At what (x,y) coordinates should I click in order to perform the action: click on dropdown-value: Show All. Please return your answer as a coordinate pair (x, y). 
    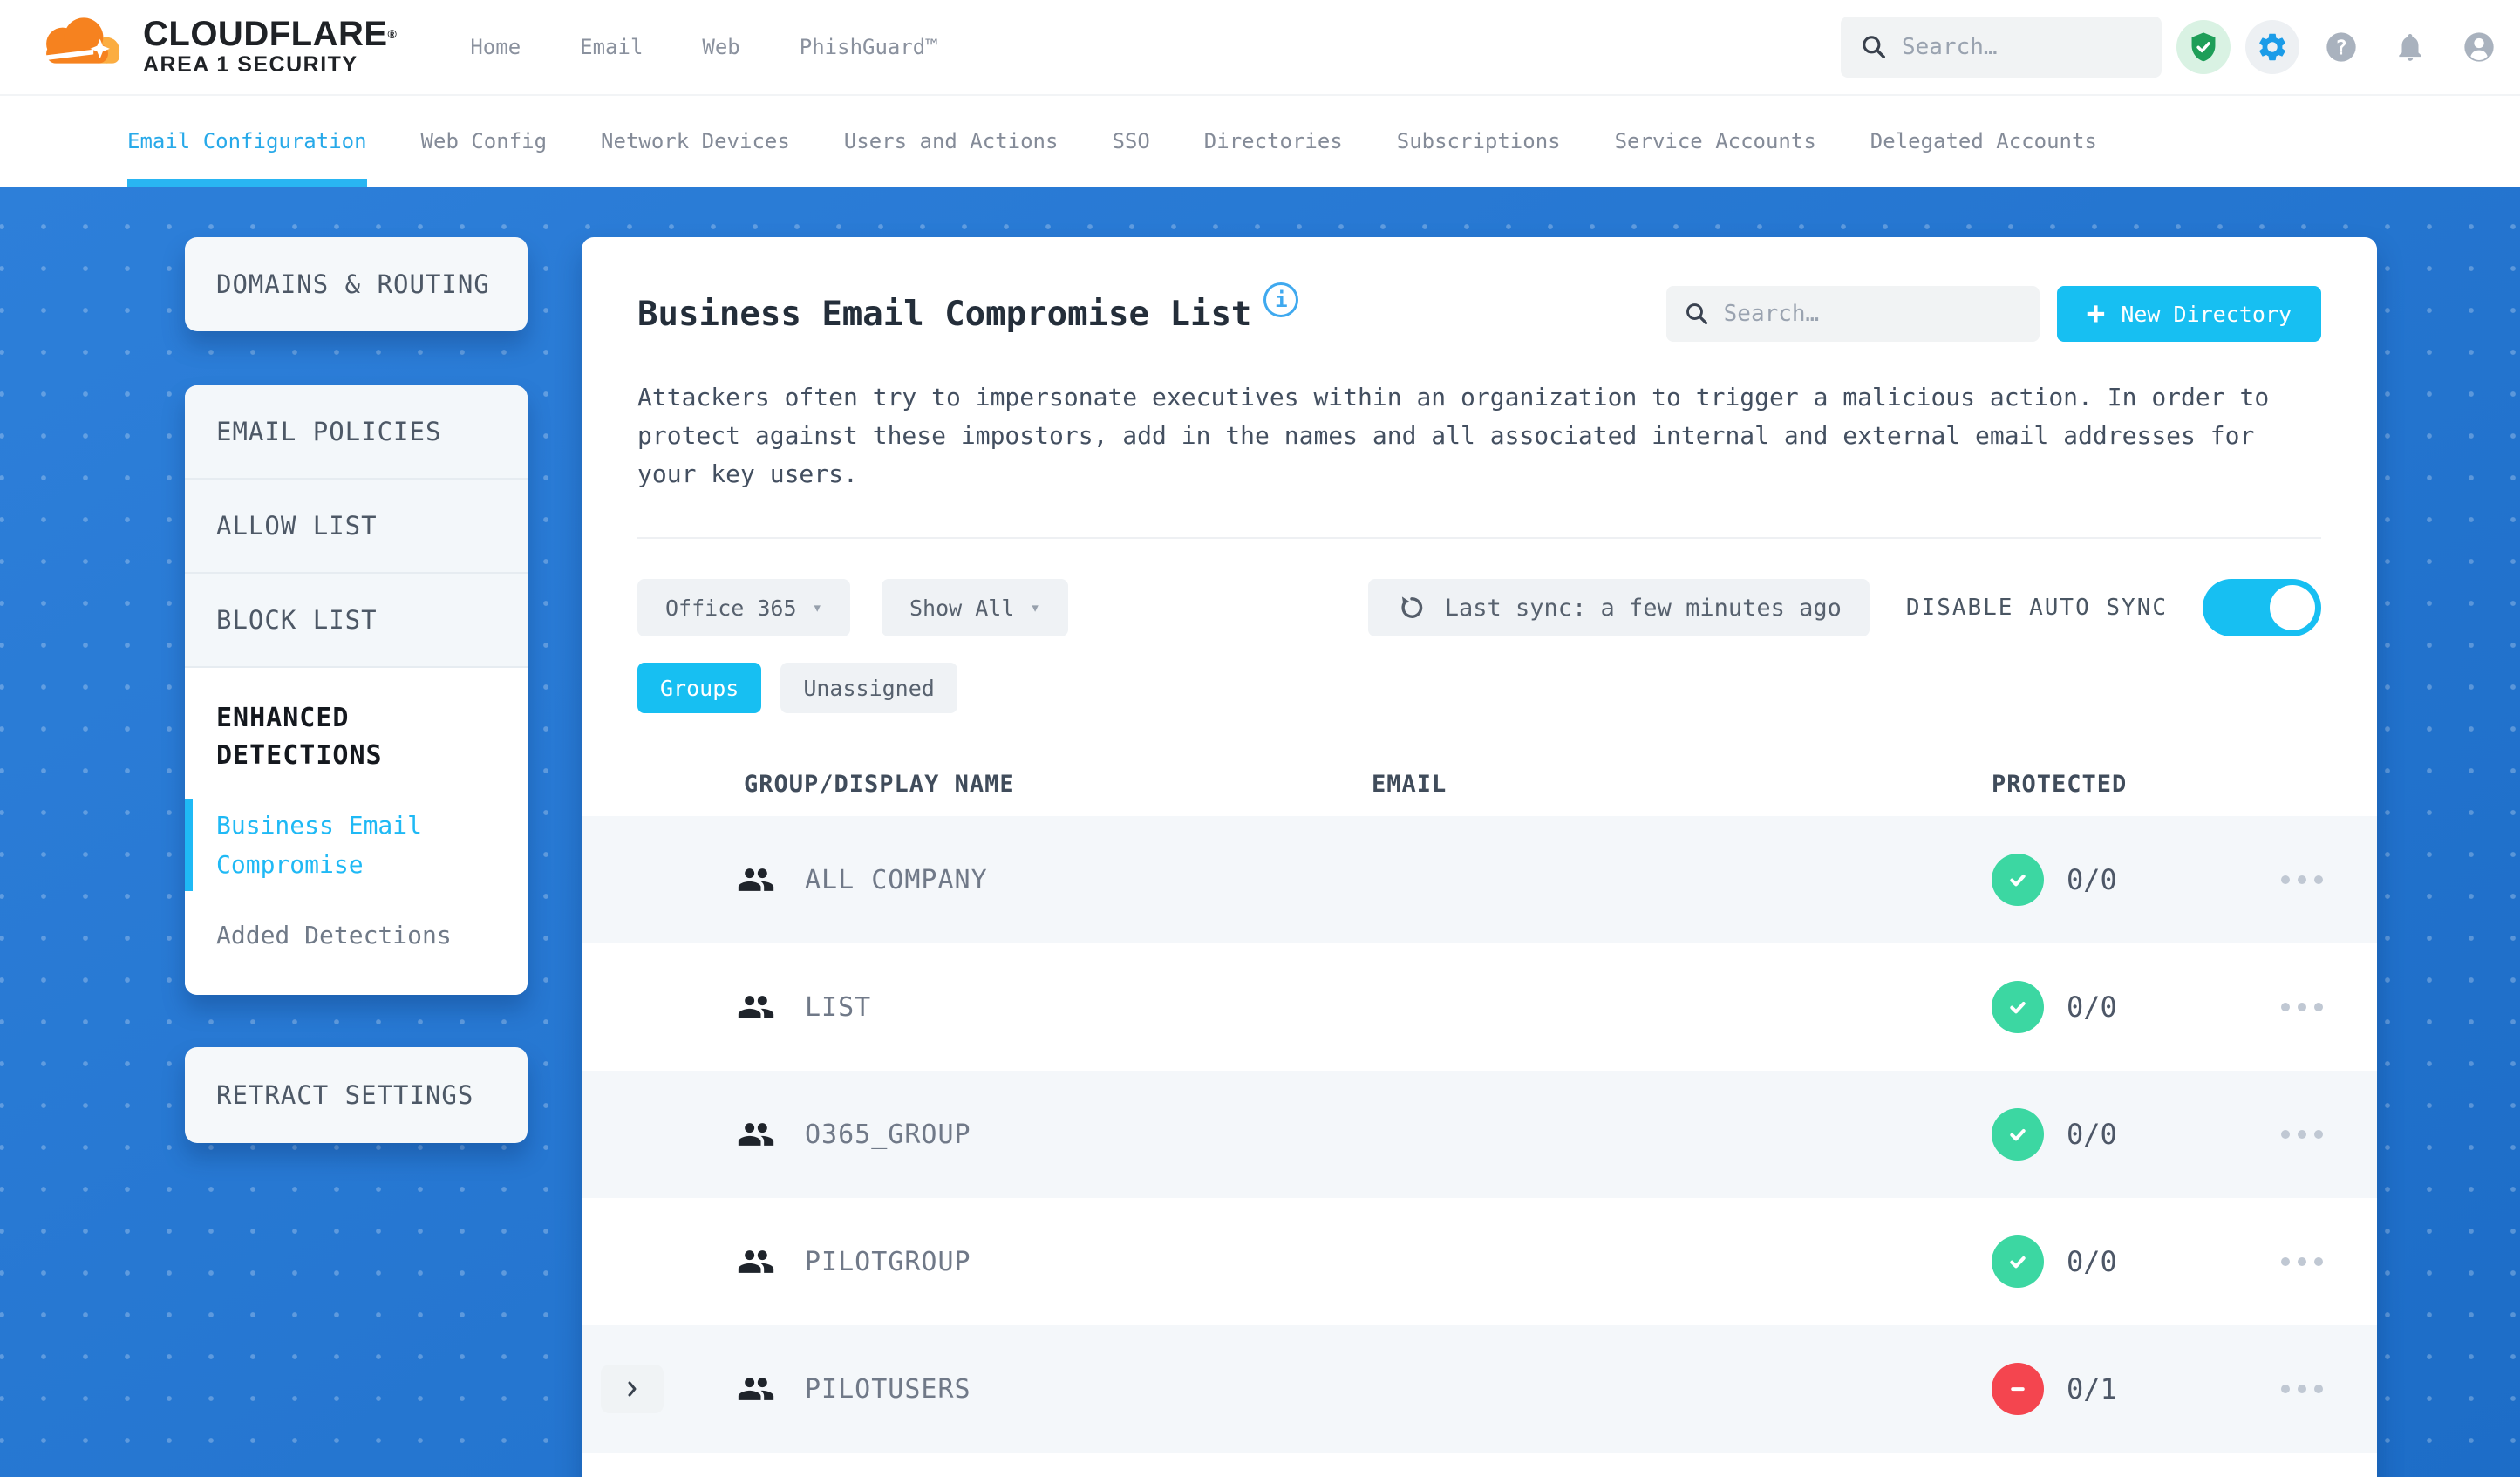
    Looking at the image, I should click on (962, 608).